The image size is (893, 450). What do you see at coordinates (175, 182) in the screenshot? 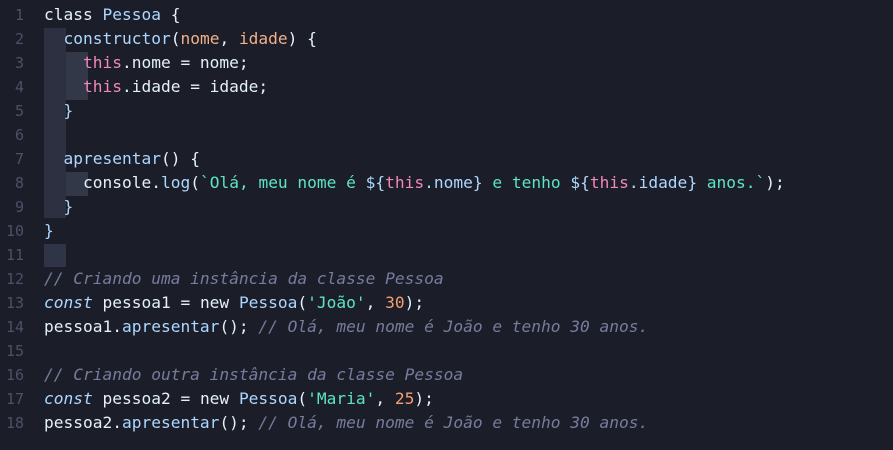
I see `code-token: log` at bounding box center [175, 182].